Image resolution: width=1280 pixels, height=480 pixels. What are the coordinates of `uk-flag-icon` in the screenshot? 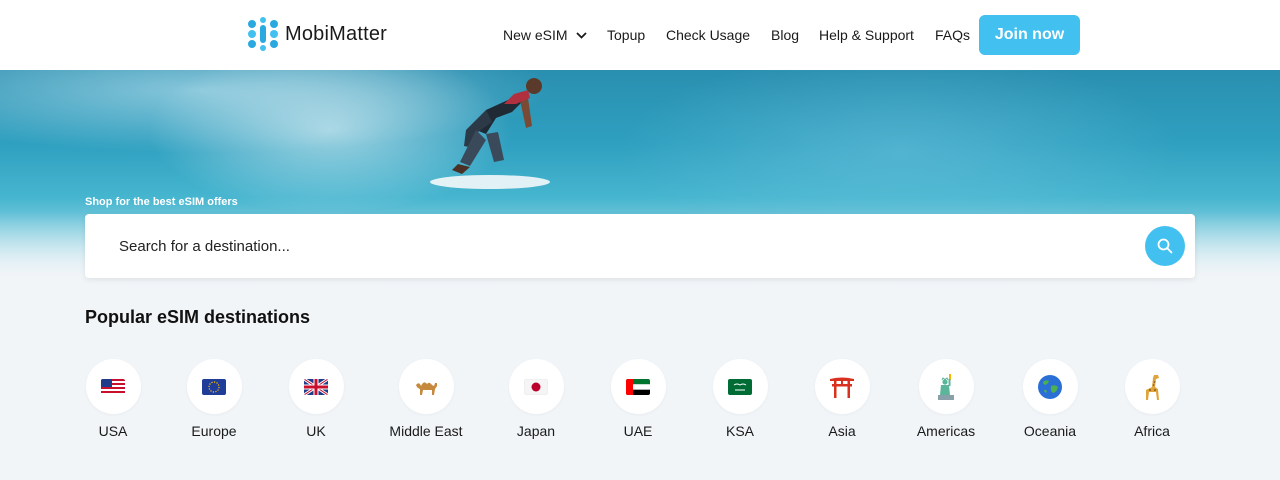 It's located at (316, 386).